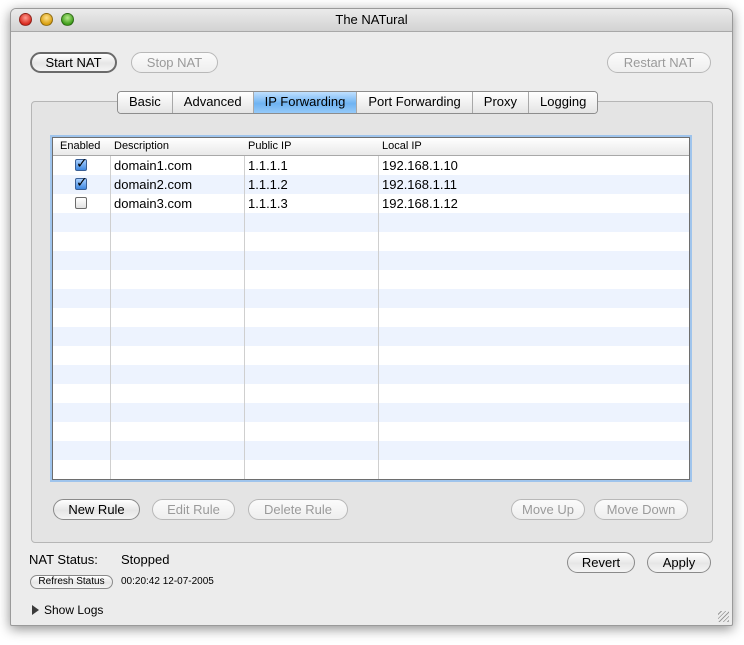  What do you see at coordinates (35, 610) in the screenshot?
I see `disclosure-triangle-icon` at bounding box center [35, 610].